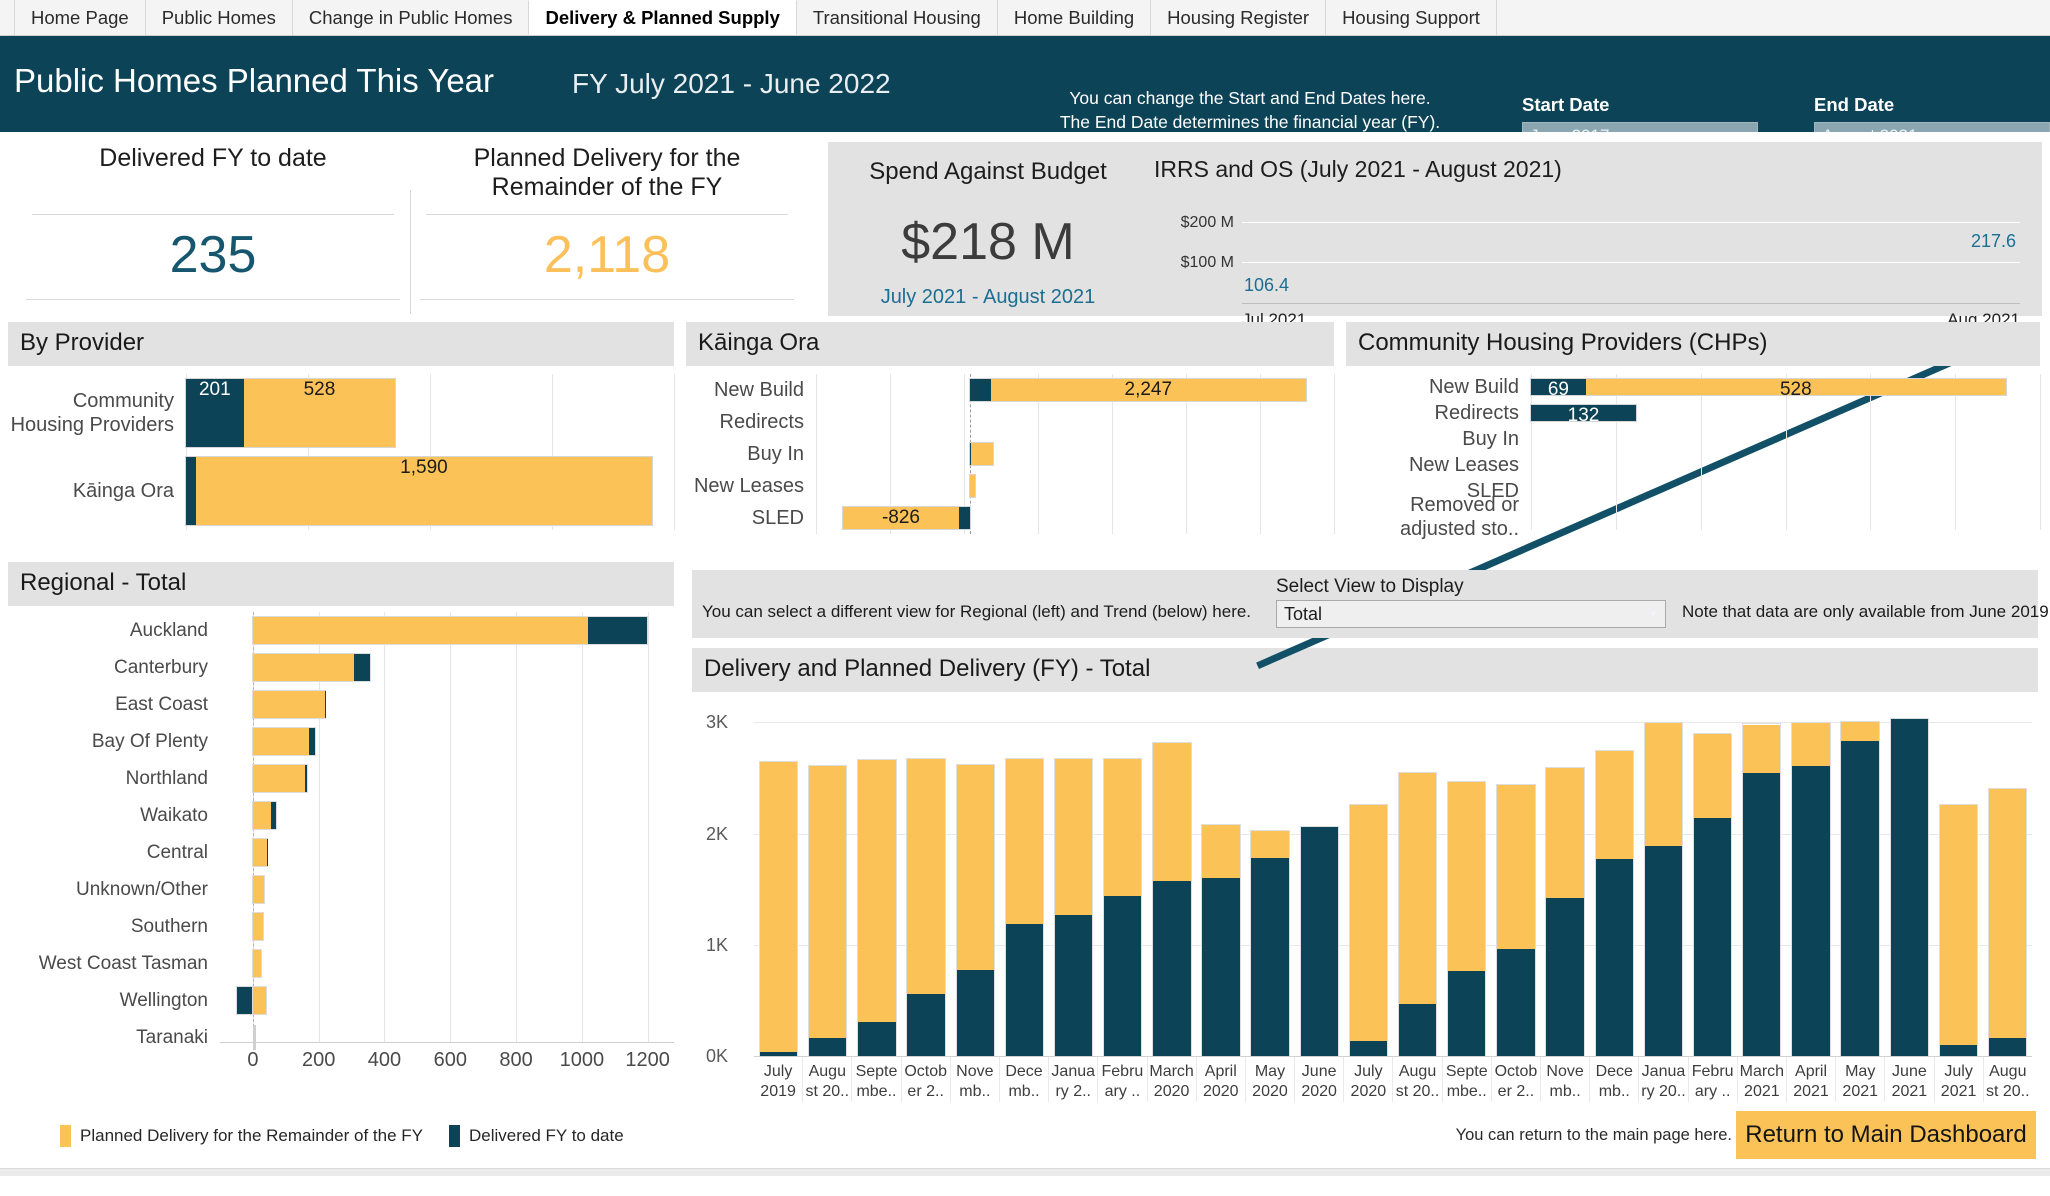 The width and height of the screenshot is (2050, 1196). Describe the element at coordinates (1693, 387) in the screenshot. I see `bar-row: New Build 69 528` at that location.